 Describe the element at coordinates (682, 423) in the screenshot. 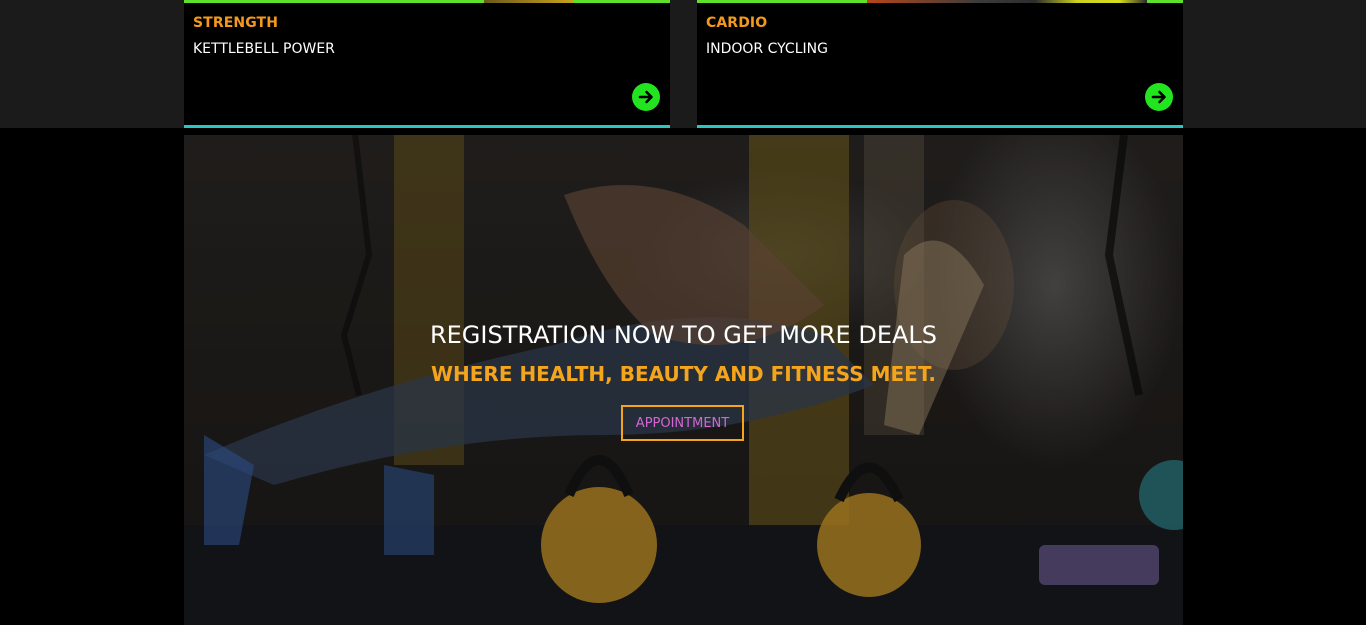

I see `appointment-button: APPOINTMENT` at that location.